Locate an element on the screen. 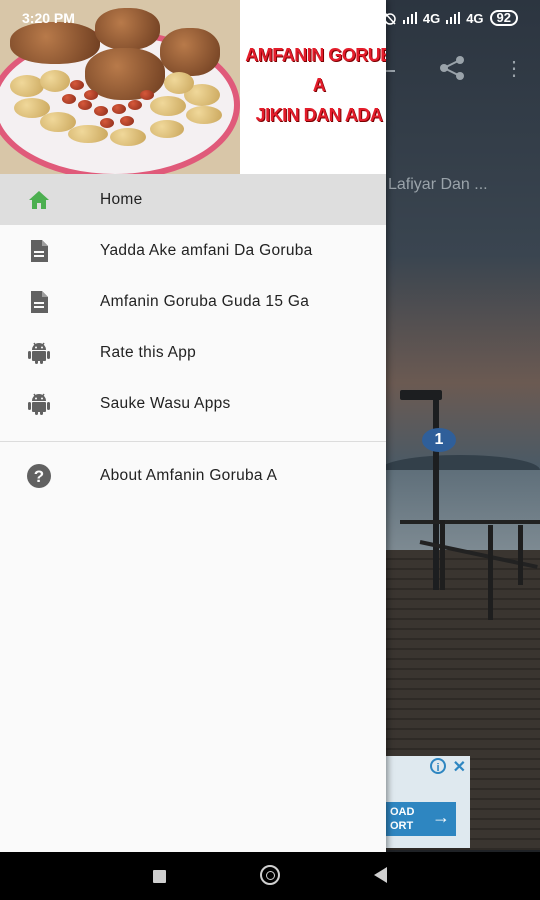 The width and height of the screenshot is (540, 900). pier-rail is located at coordinates (470, 522).